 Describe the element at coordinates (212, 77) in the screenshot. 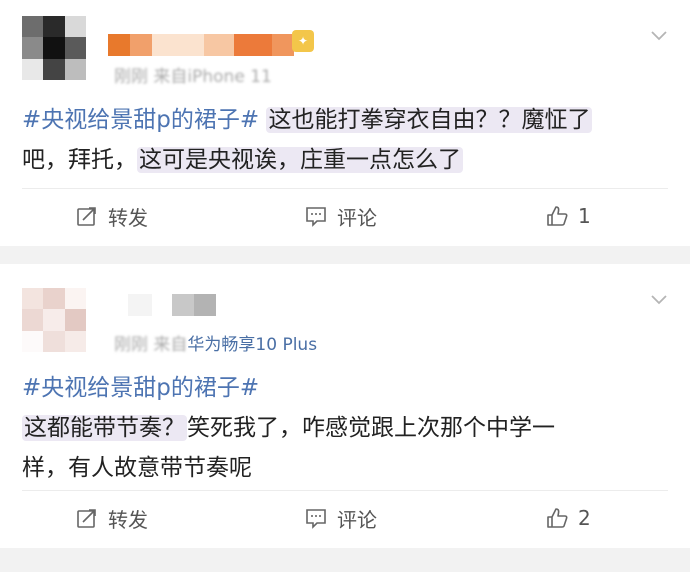

I see `post-source: 来自iPhone 11` at that location.